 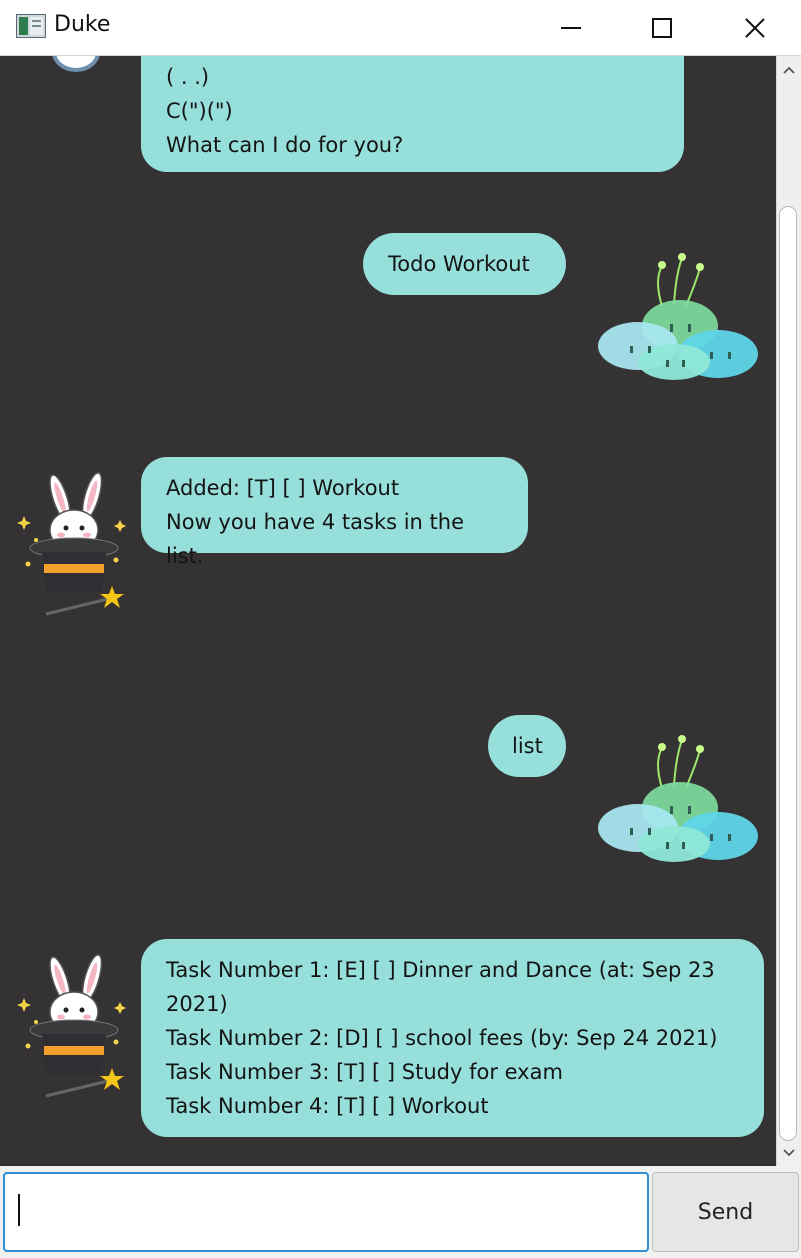 I want to click on message-line: What can I do for you?, so click(x=285, y=145).